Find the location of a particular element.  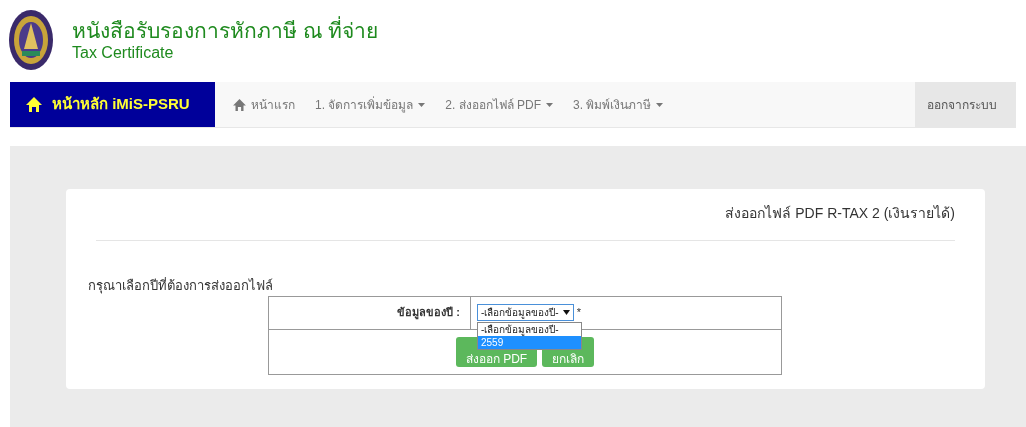

dropdown-option: 2559 is located at coordinates (529, 342).